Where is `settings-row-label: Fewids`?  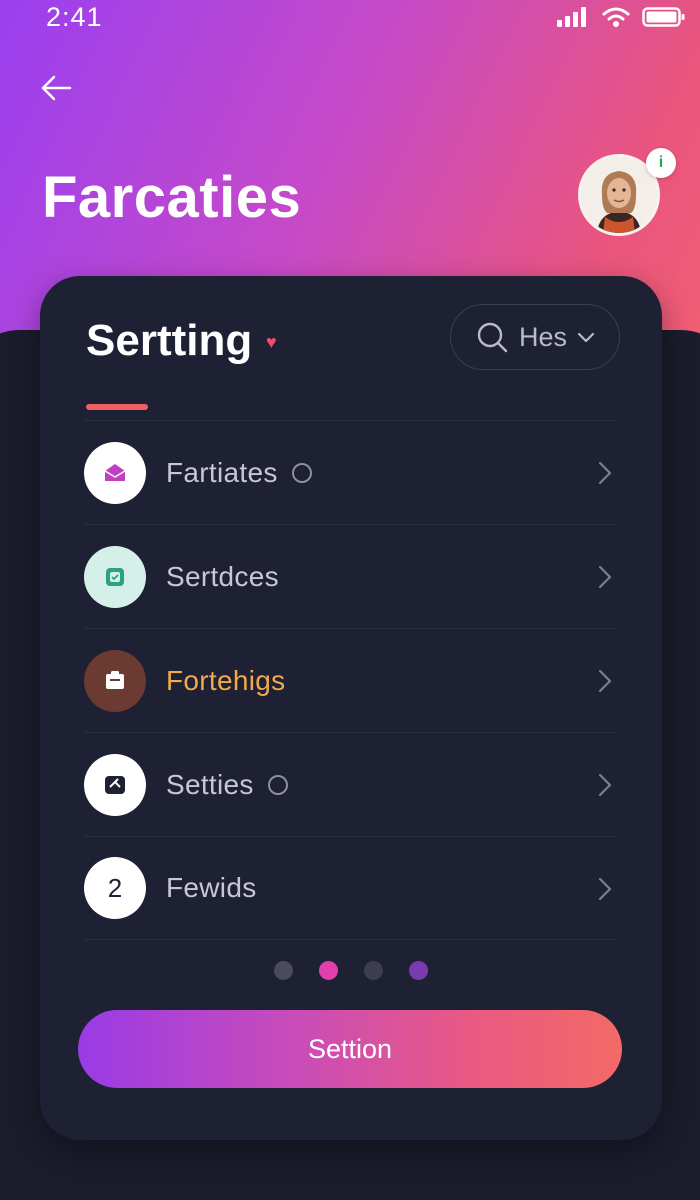
settings-row-label: Fewids is located at coordinates (211, 887).